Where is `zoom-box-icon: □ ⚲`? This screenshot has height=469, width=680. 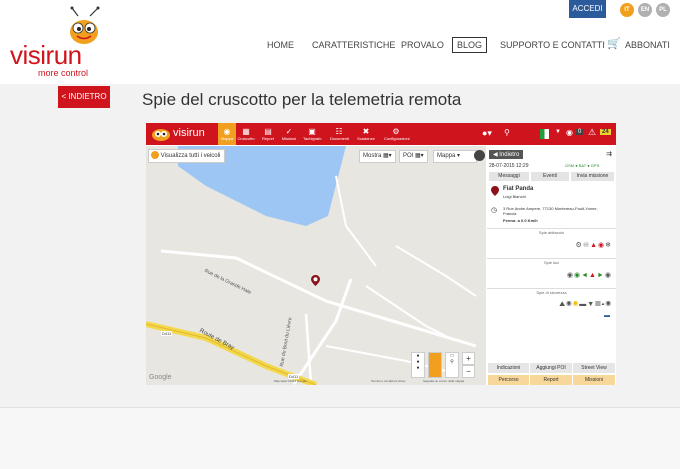
zoom-box-icon: □ ⚲ is located at coordinates (452, 365).